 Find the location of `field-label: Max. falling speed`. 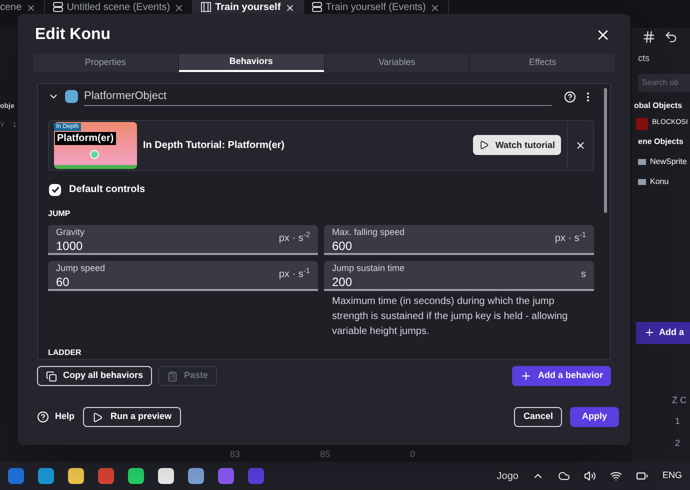

field-label: Max. falling speed is located at coordinates (368, 232).